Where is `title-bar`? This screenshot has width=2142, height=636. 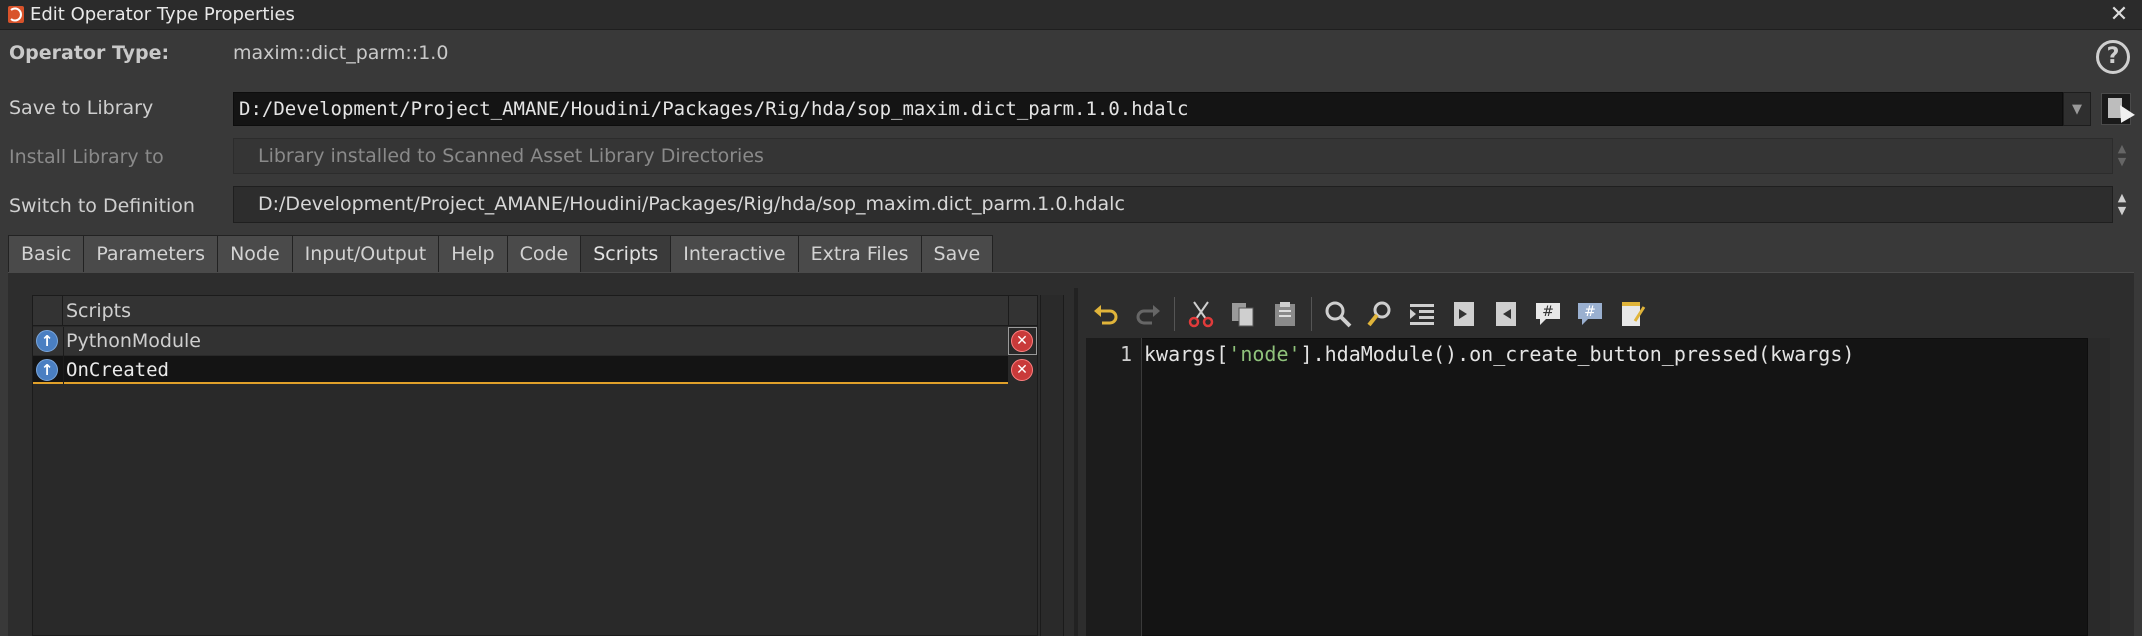
title-bar is located at coordinates (1071, 15).